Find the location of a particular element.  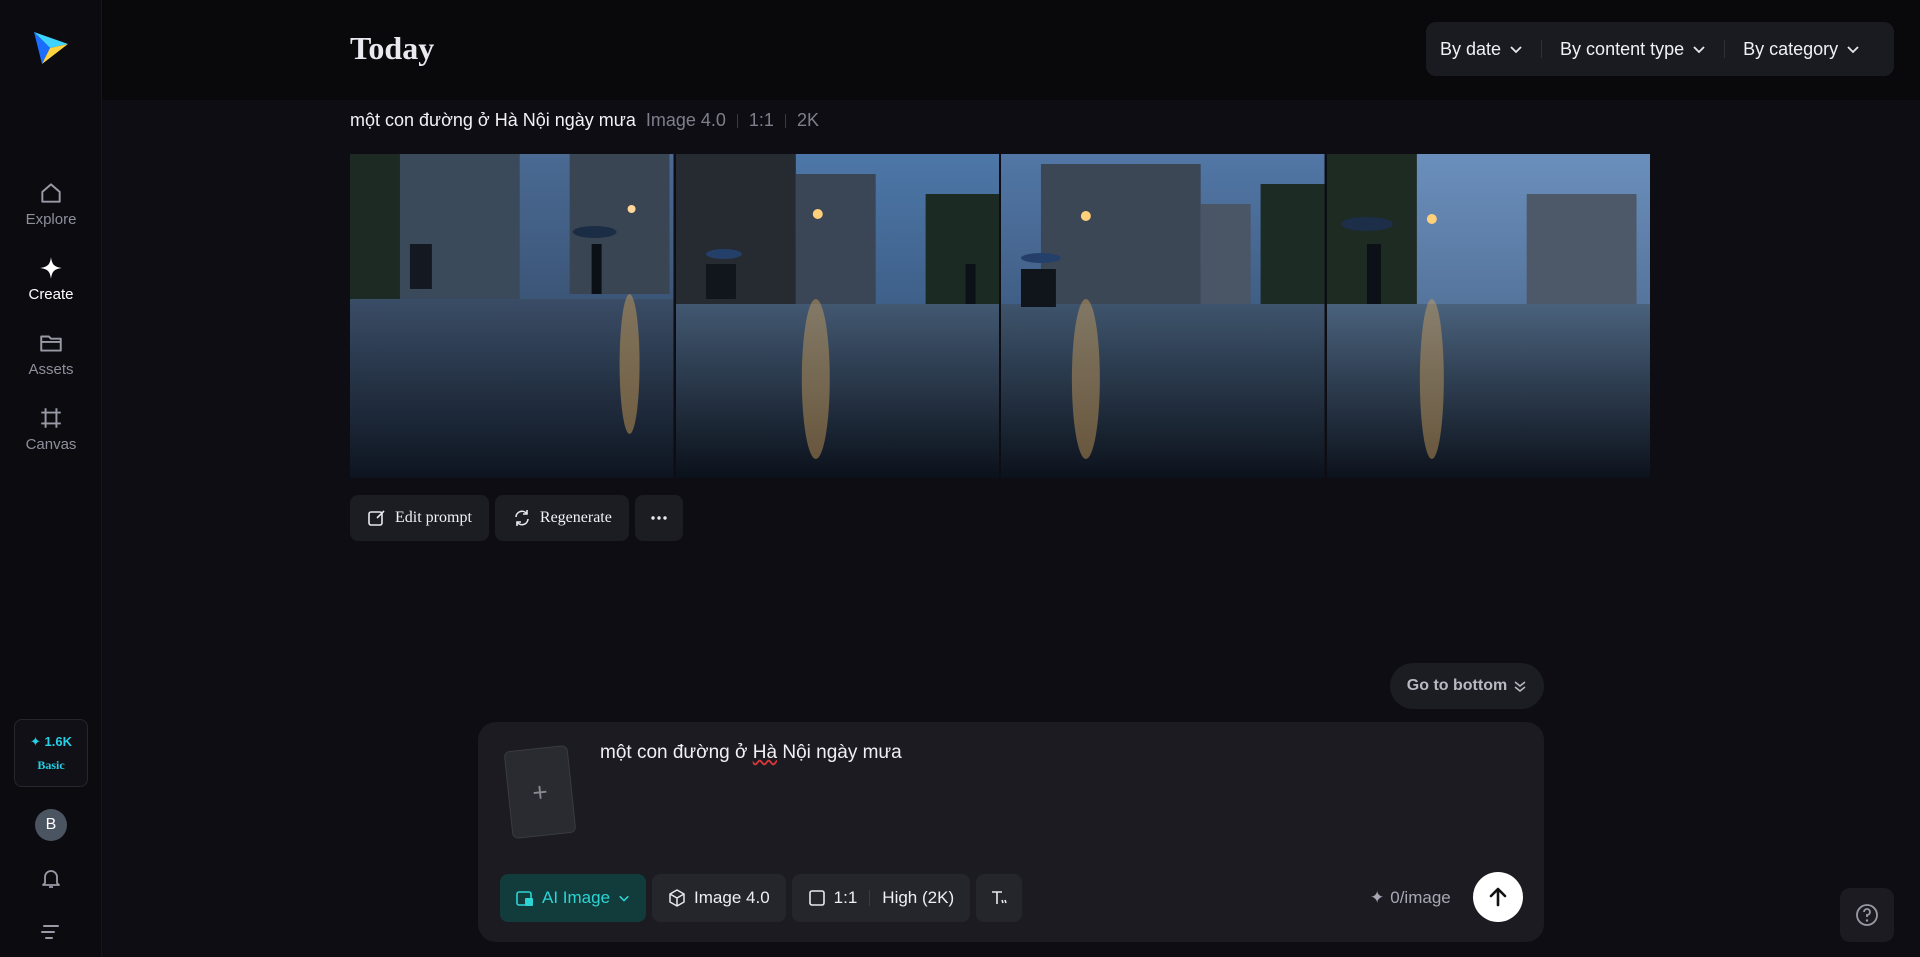

sparkle-icon is located at coordinates (51, 268).